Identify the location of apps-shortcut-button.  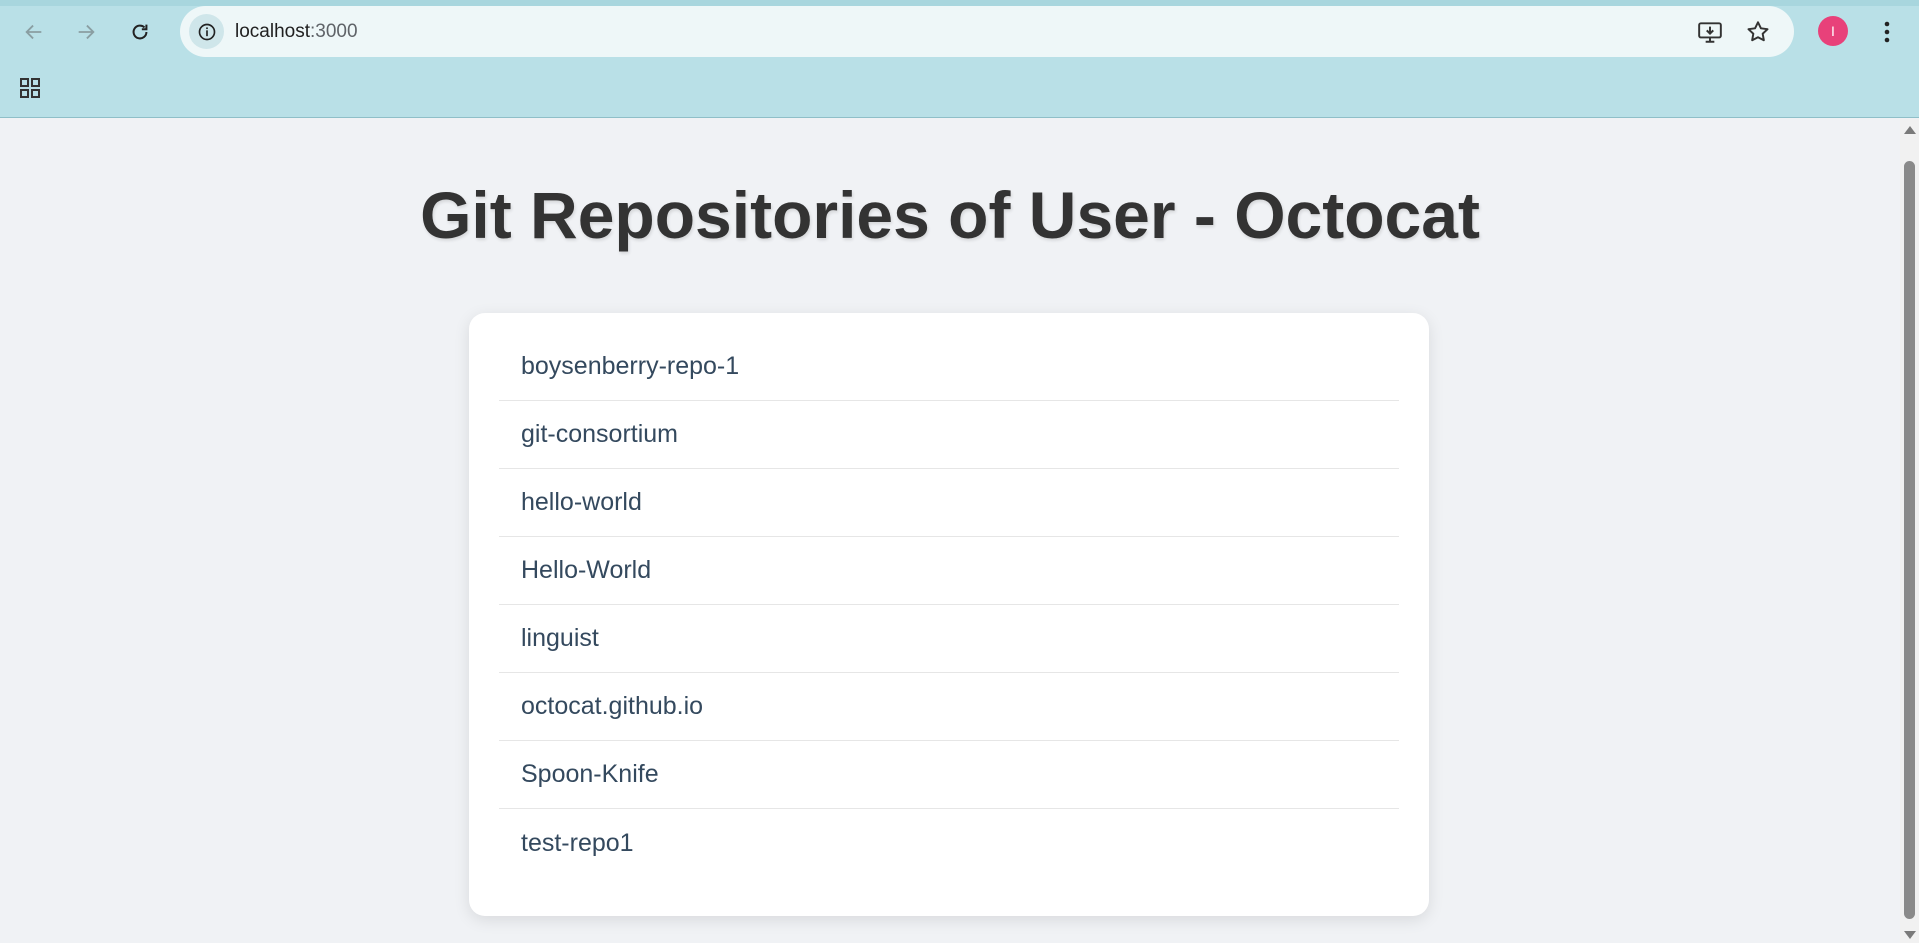
(30, 88).